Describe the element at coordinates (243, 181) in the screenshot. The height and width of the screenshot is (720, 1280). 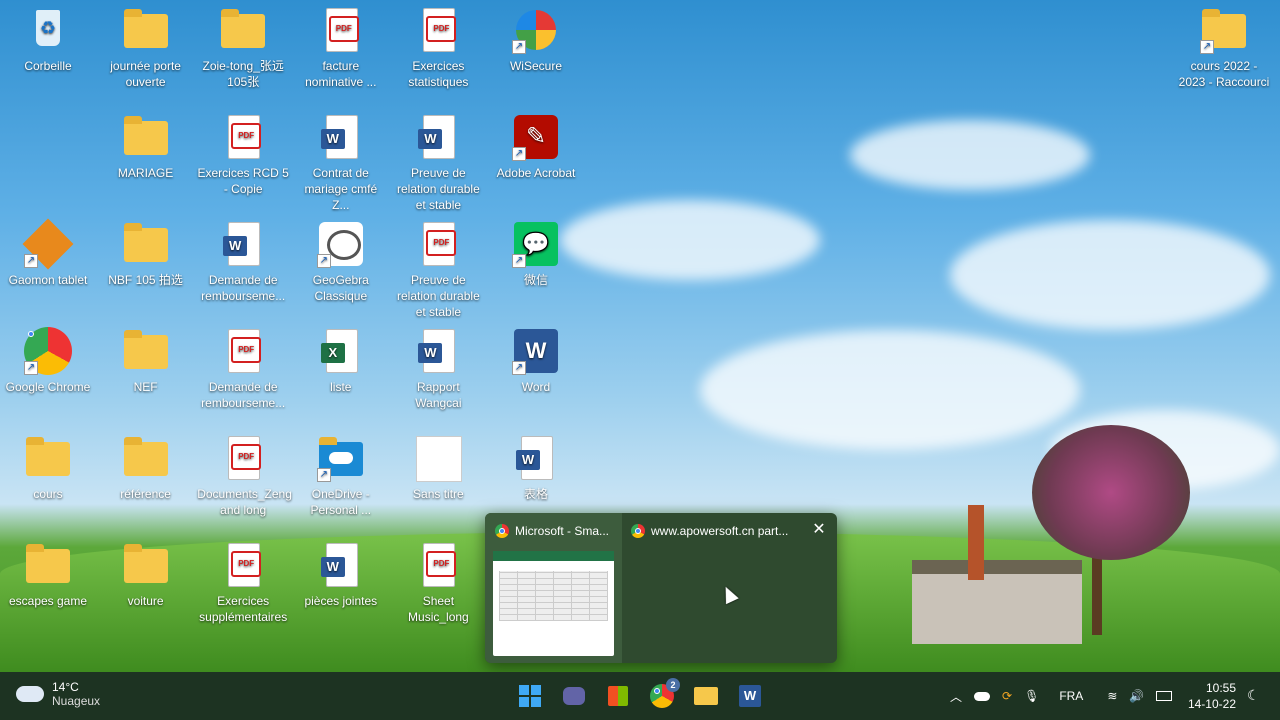
I see `desktop-icon-label: Exercices RCD 5 - Copie` at that location.